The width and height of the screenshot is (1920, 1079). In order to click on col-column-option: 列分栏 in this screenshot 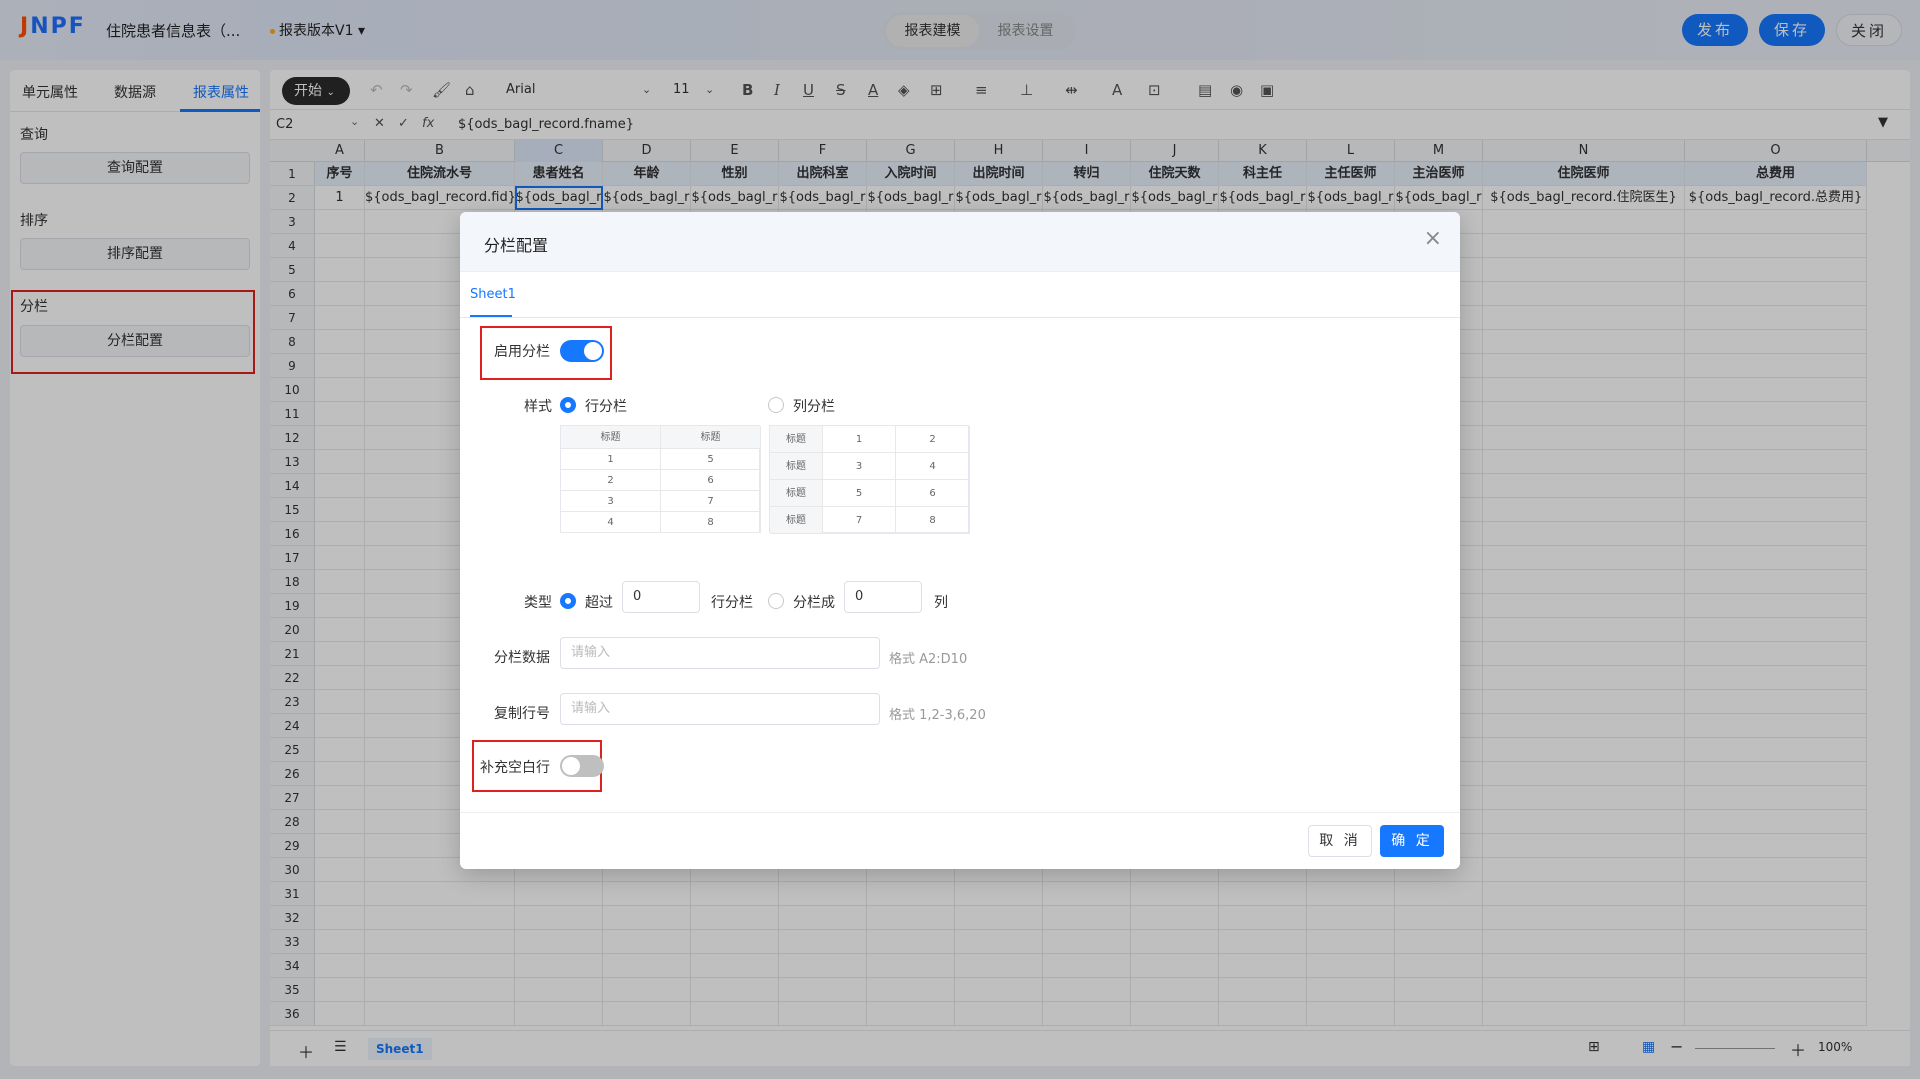, I will do `click(814, 406)`.